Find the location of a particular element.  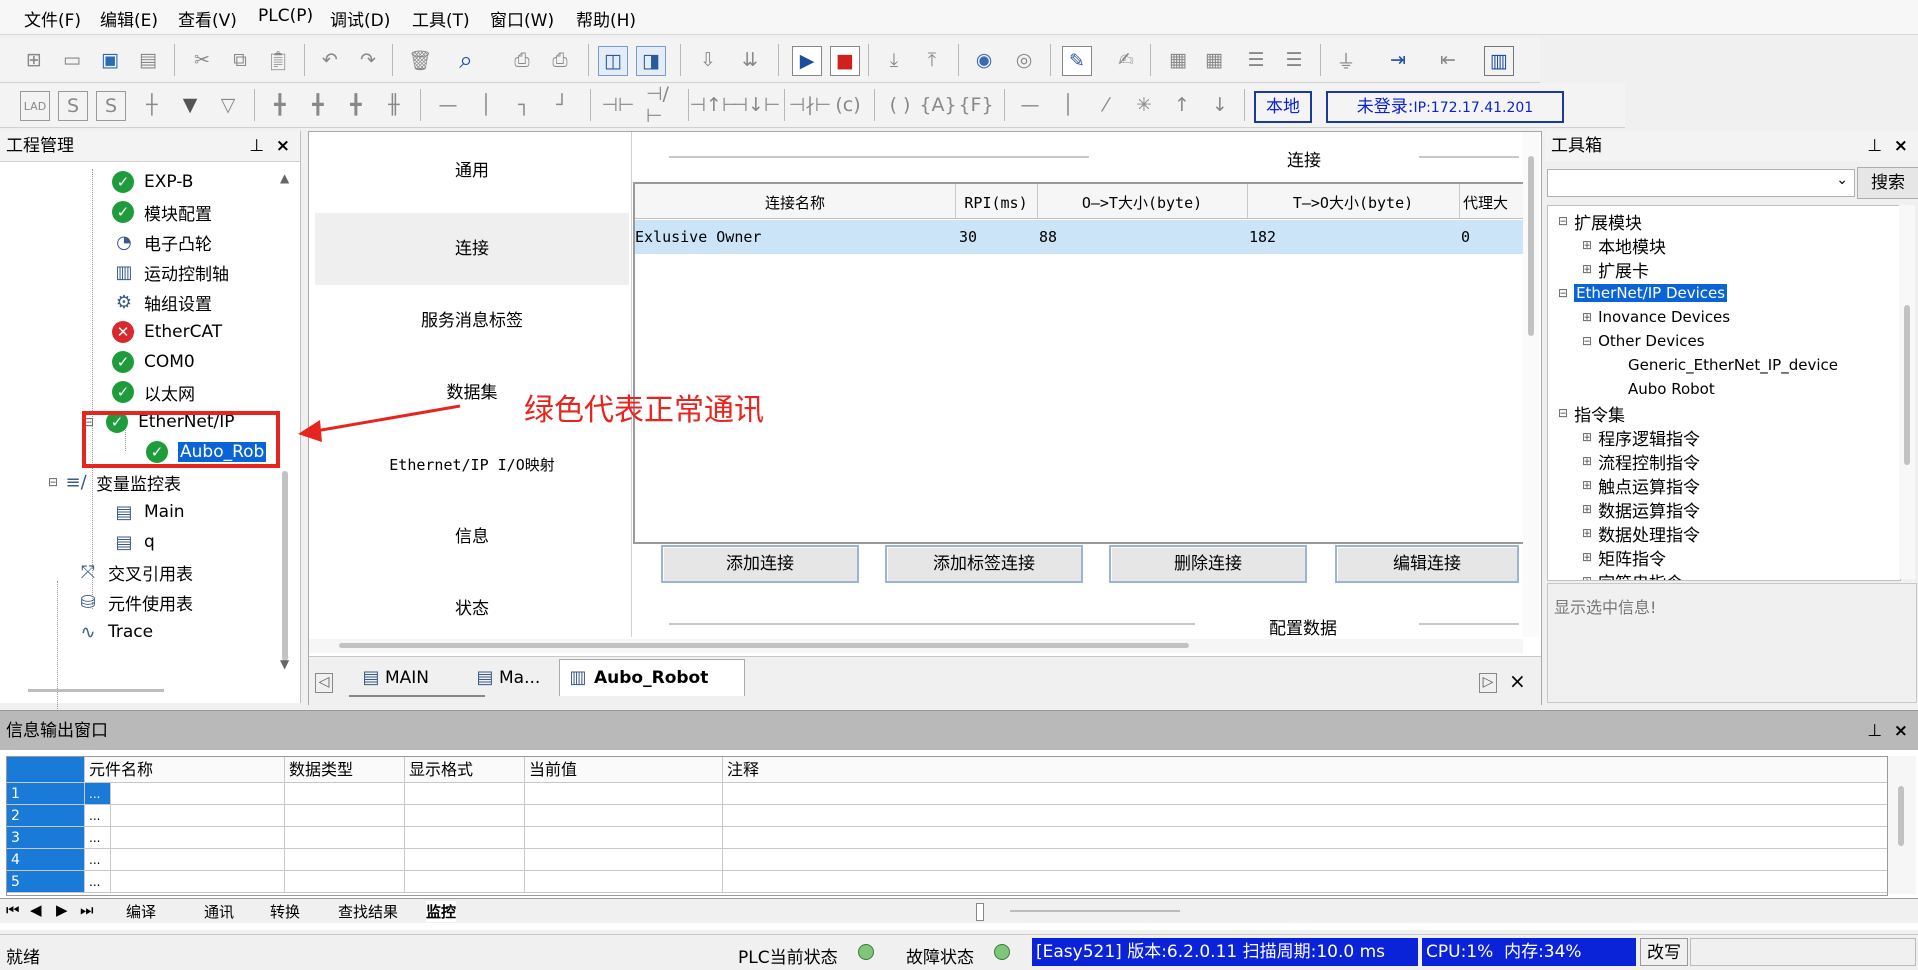

tree-item-ethercat: ✕ EtherCAT is located at coordinates (167, 332).